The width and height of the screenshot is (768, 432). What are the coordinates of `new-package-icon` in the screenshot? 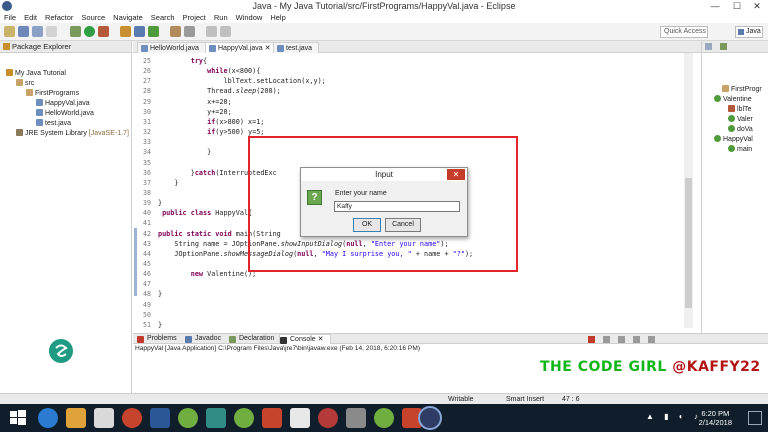 It's located at (139, 31).